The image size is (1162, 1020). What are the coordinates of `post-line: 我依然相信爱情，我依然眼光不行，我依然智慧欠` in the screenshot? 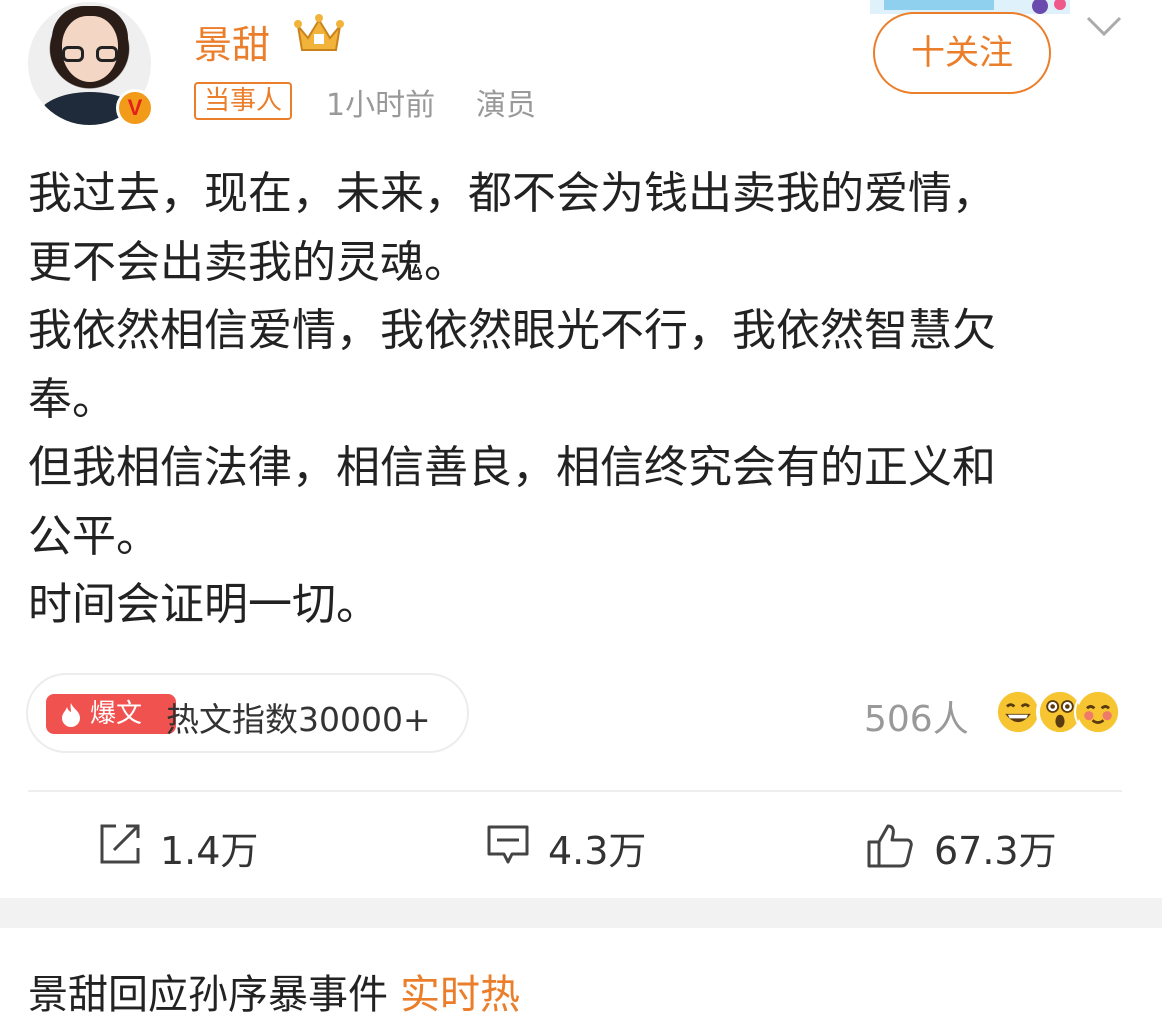 It's located at (512, 330).